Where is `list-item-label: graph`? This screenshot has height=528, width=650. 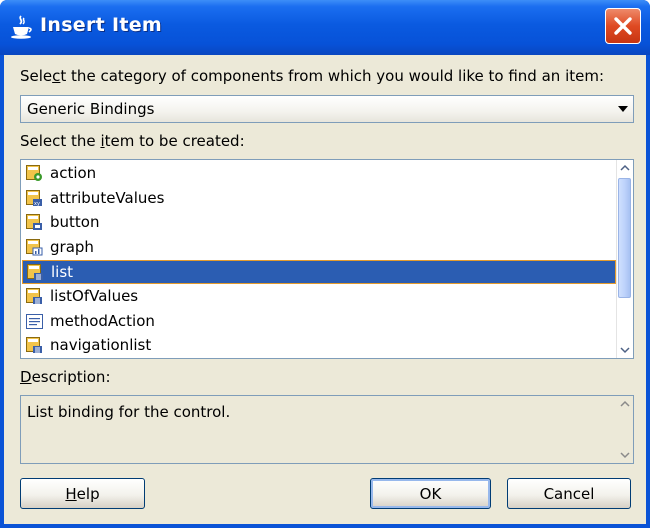
list-item-label: graph is located at coordinates (72, 246).